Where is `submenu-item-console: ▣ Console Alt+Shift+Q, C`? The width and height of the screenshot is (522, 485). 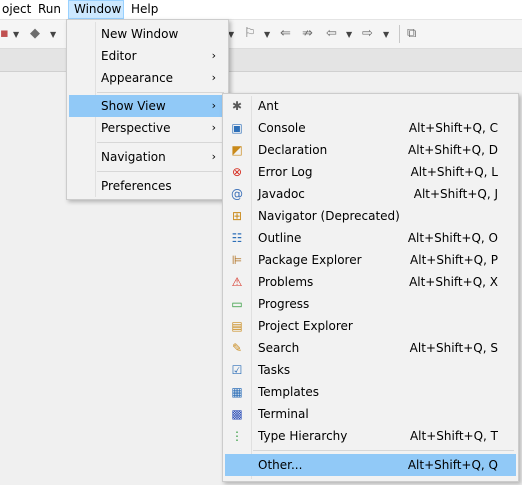 submenu-item-console: ▣ Console Alt+Shift+Q, C is located at coordinates (370, 128).